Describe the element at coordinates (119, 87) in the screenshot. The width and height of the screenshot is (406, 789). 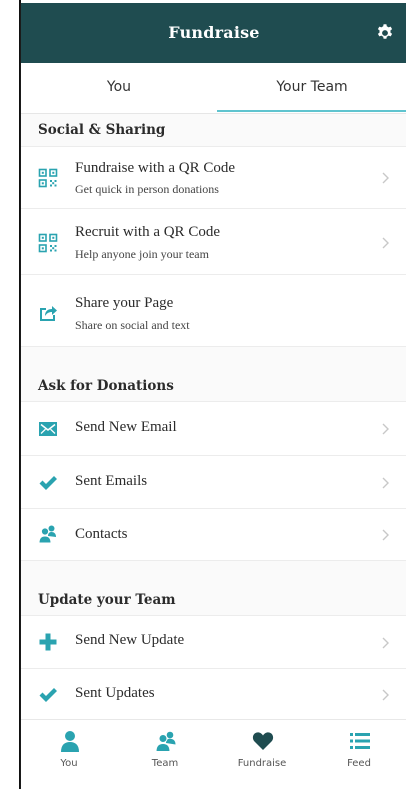
I see `tab-you: You` at that location.